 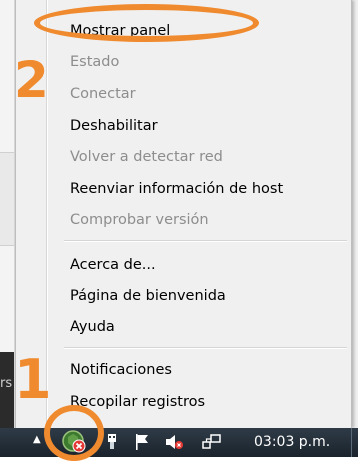 What do you see at coordinates (206, 189) in the screenshot?
I see `menu-item-reenviar-informacion-de-host: Reenviar información de host` at bounding box center [206, 189].